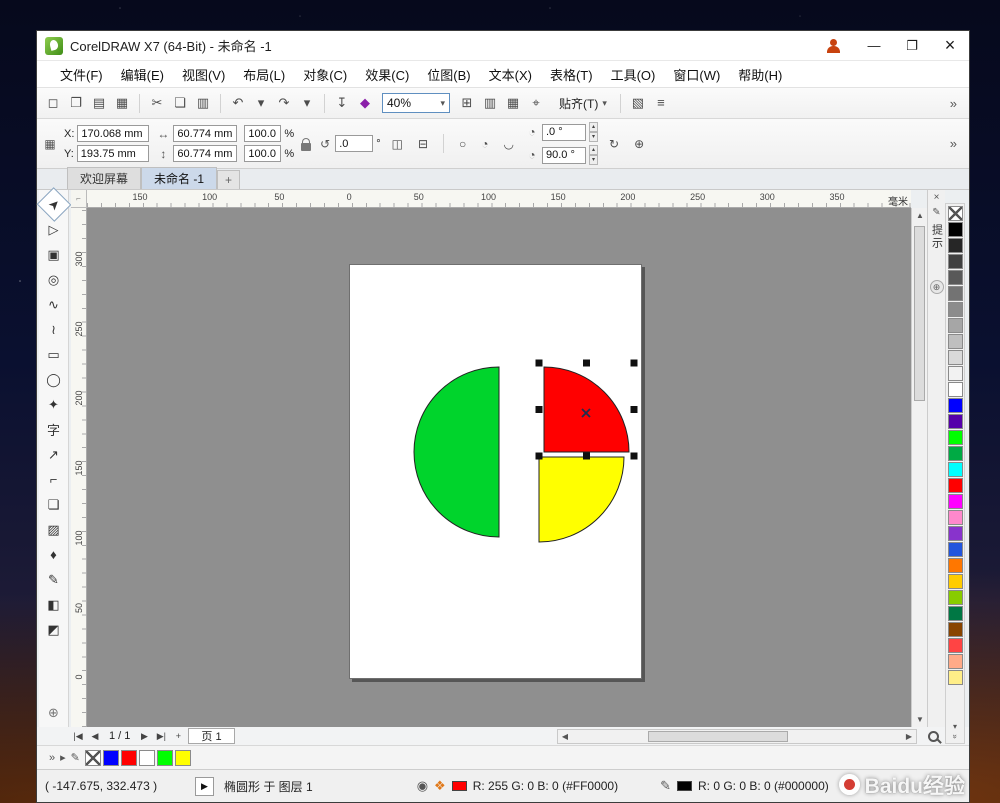  What do you see at coordinates (122, 103) in the screenshot?
I see `print-icon: ▦` at bounding box center [122, 103].